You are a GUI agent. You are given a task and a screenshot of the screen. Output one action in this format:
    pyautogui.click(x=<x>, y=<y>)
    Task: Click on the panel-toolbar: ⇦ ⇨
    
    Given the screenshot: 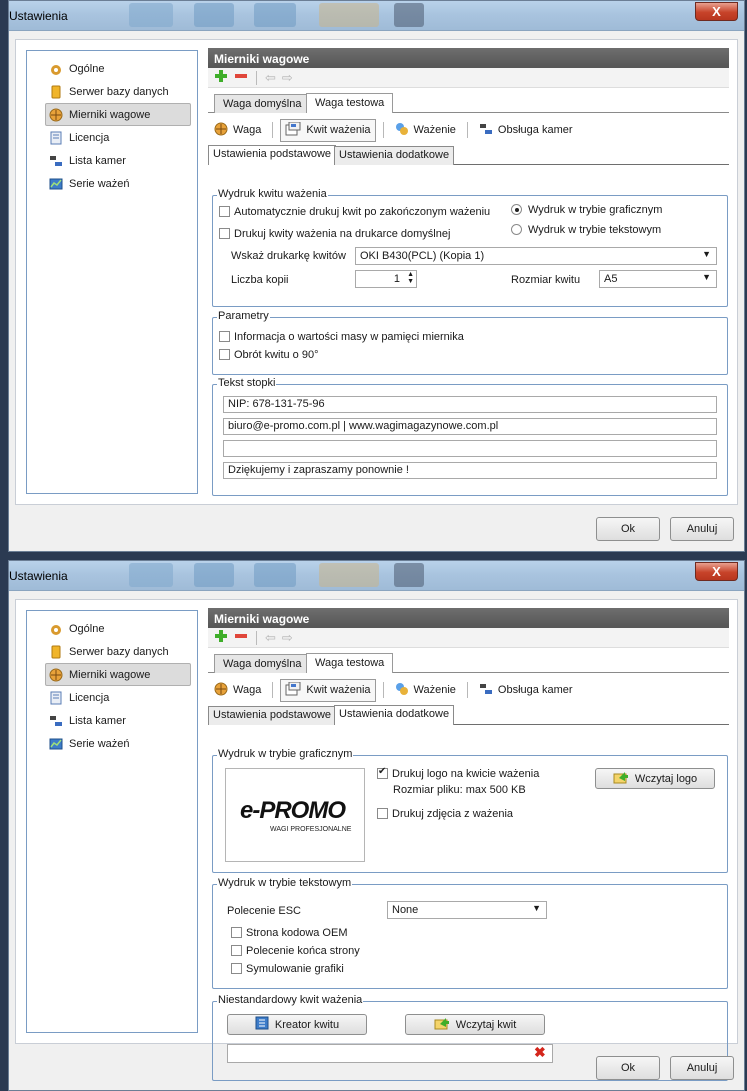 What is the action you would take?
    pyautogui.click(x=468, y=78)
    